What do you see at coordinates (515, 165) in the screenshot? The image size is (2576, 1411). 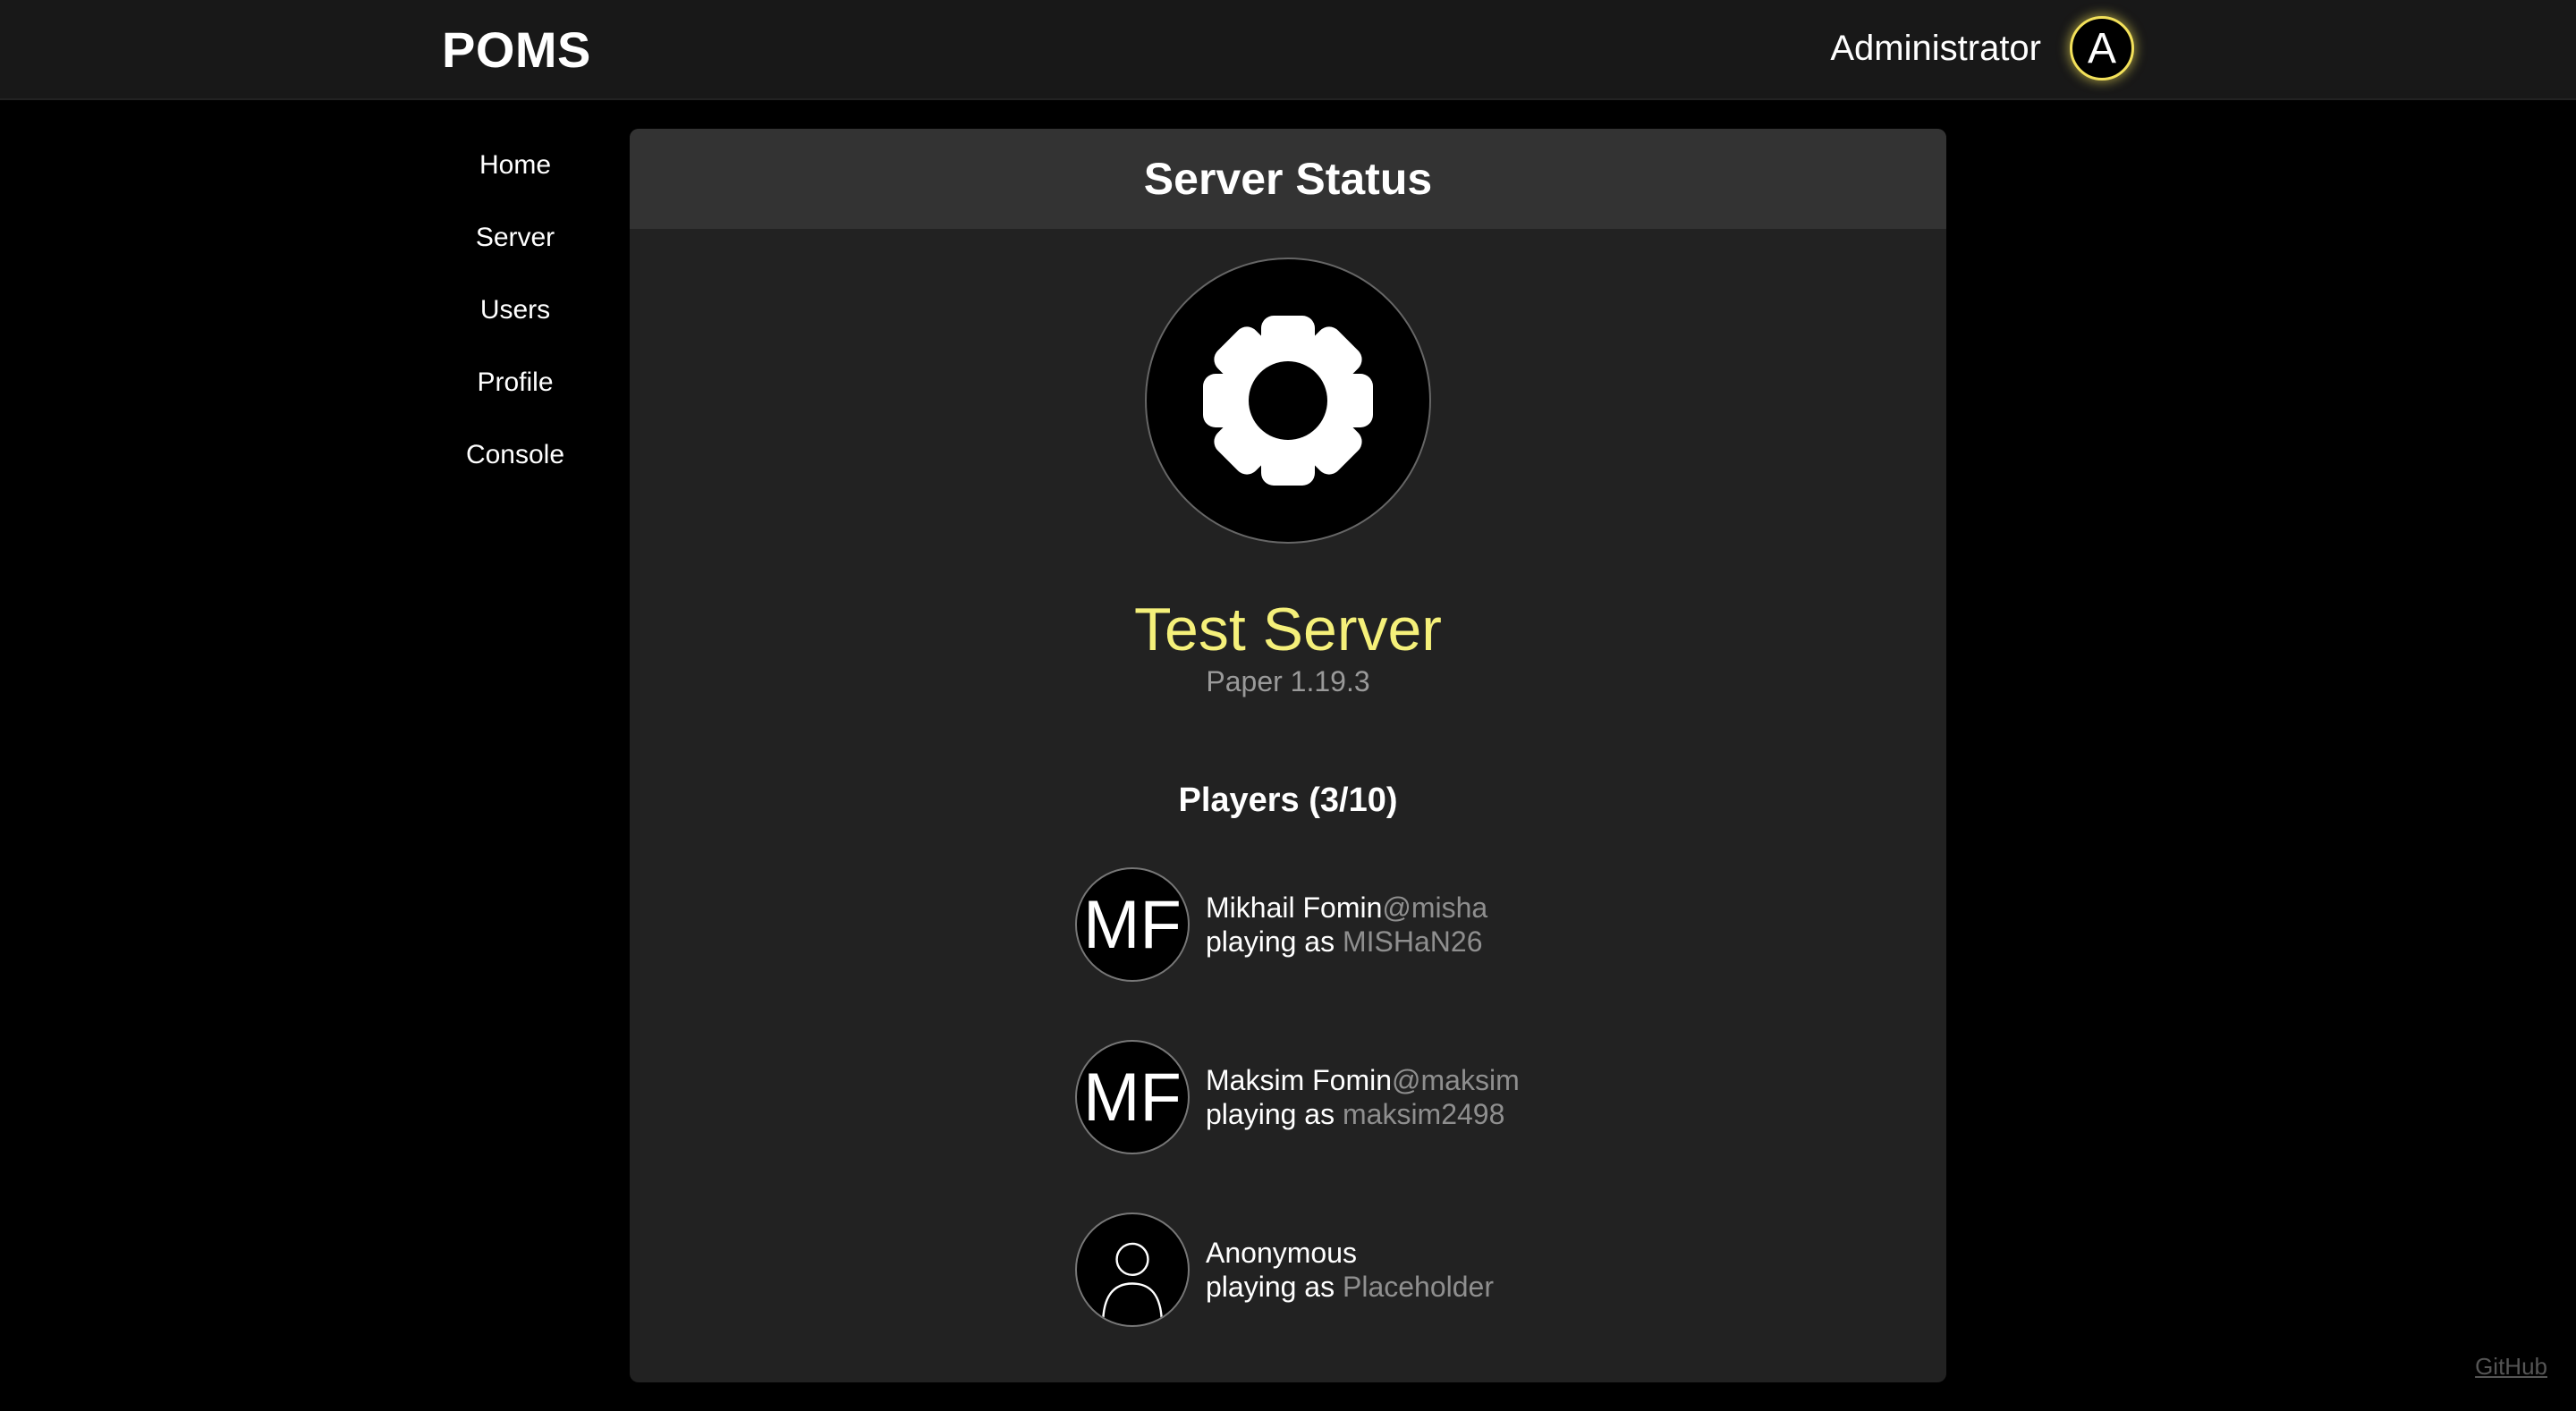 I see `sidebar-item-home: Home` at bounding box center [515, 165].